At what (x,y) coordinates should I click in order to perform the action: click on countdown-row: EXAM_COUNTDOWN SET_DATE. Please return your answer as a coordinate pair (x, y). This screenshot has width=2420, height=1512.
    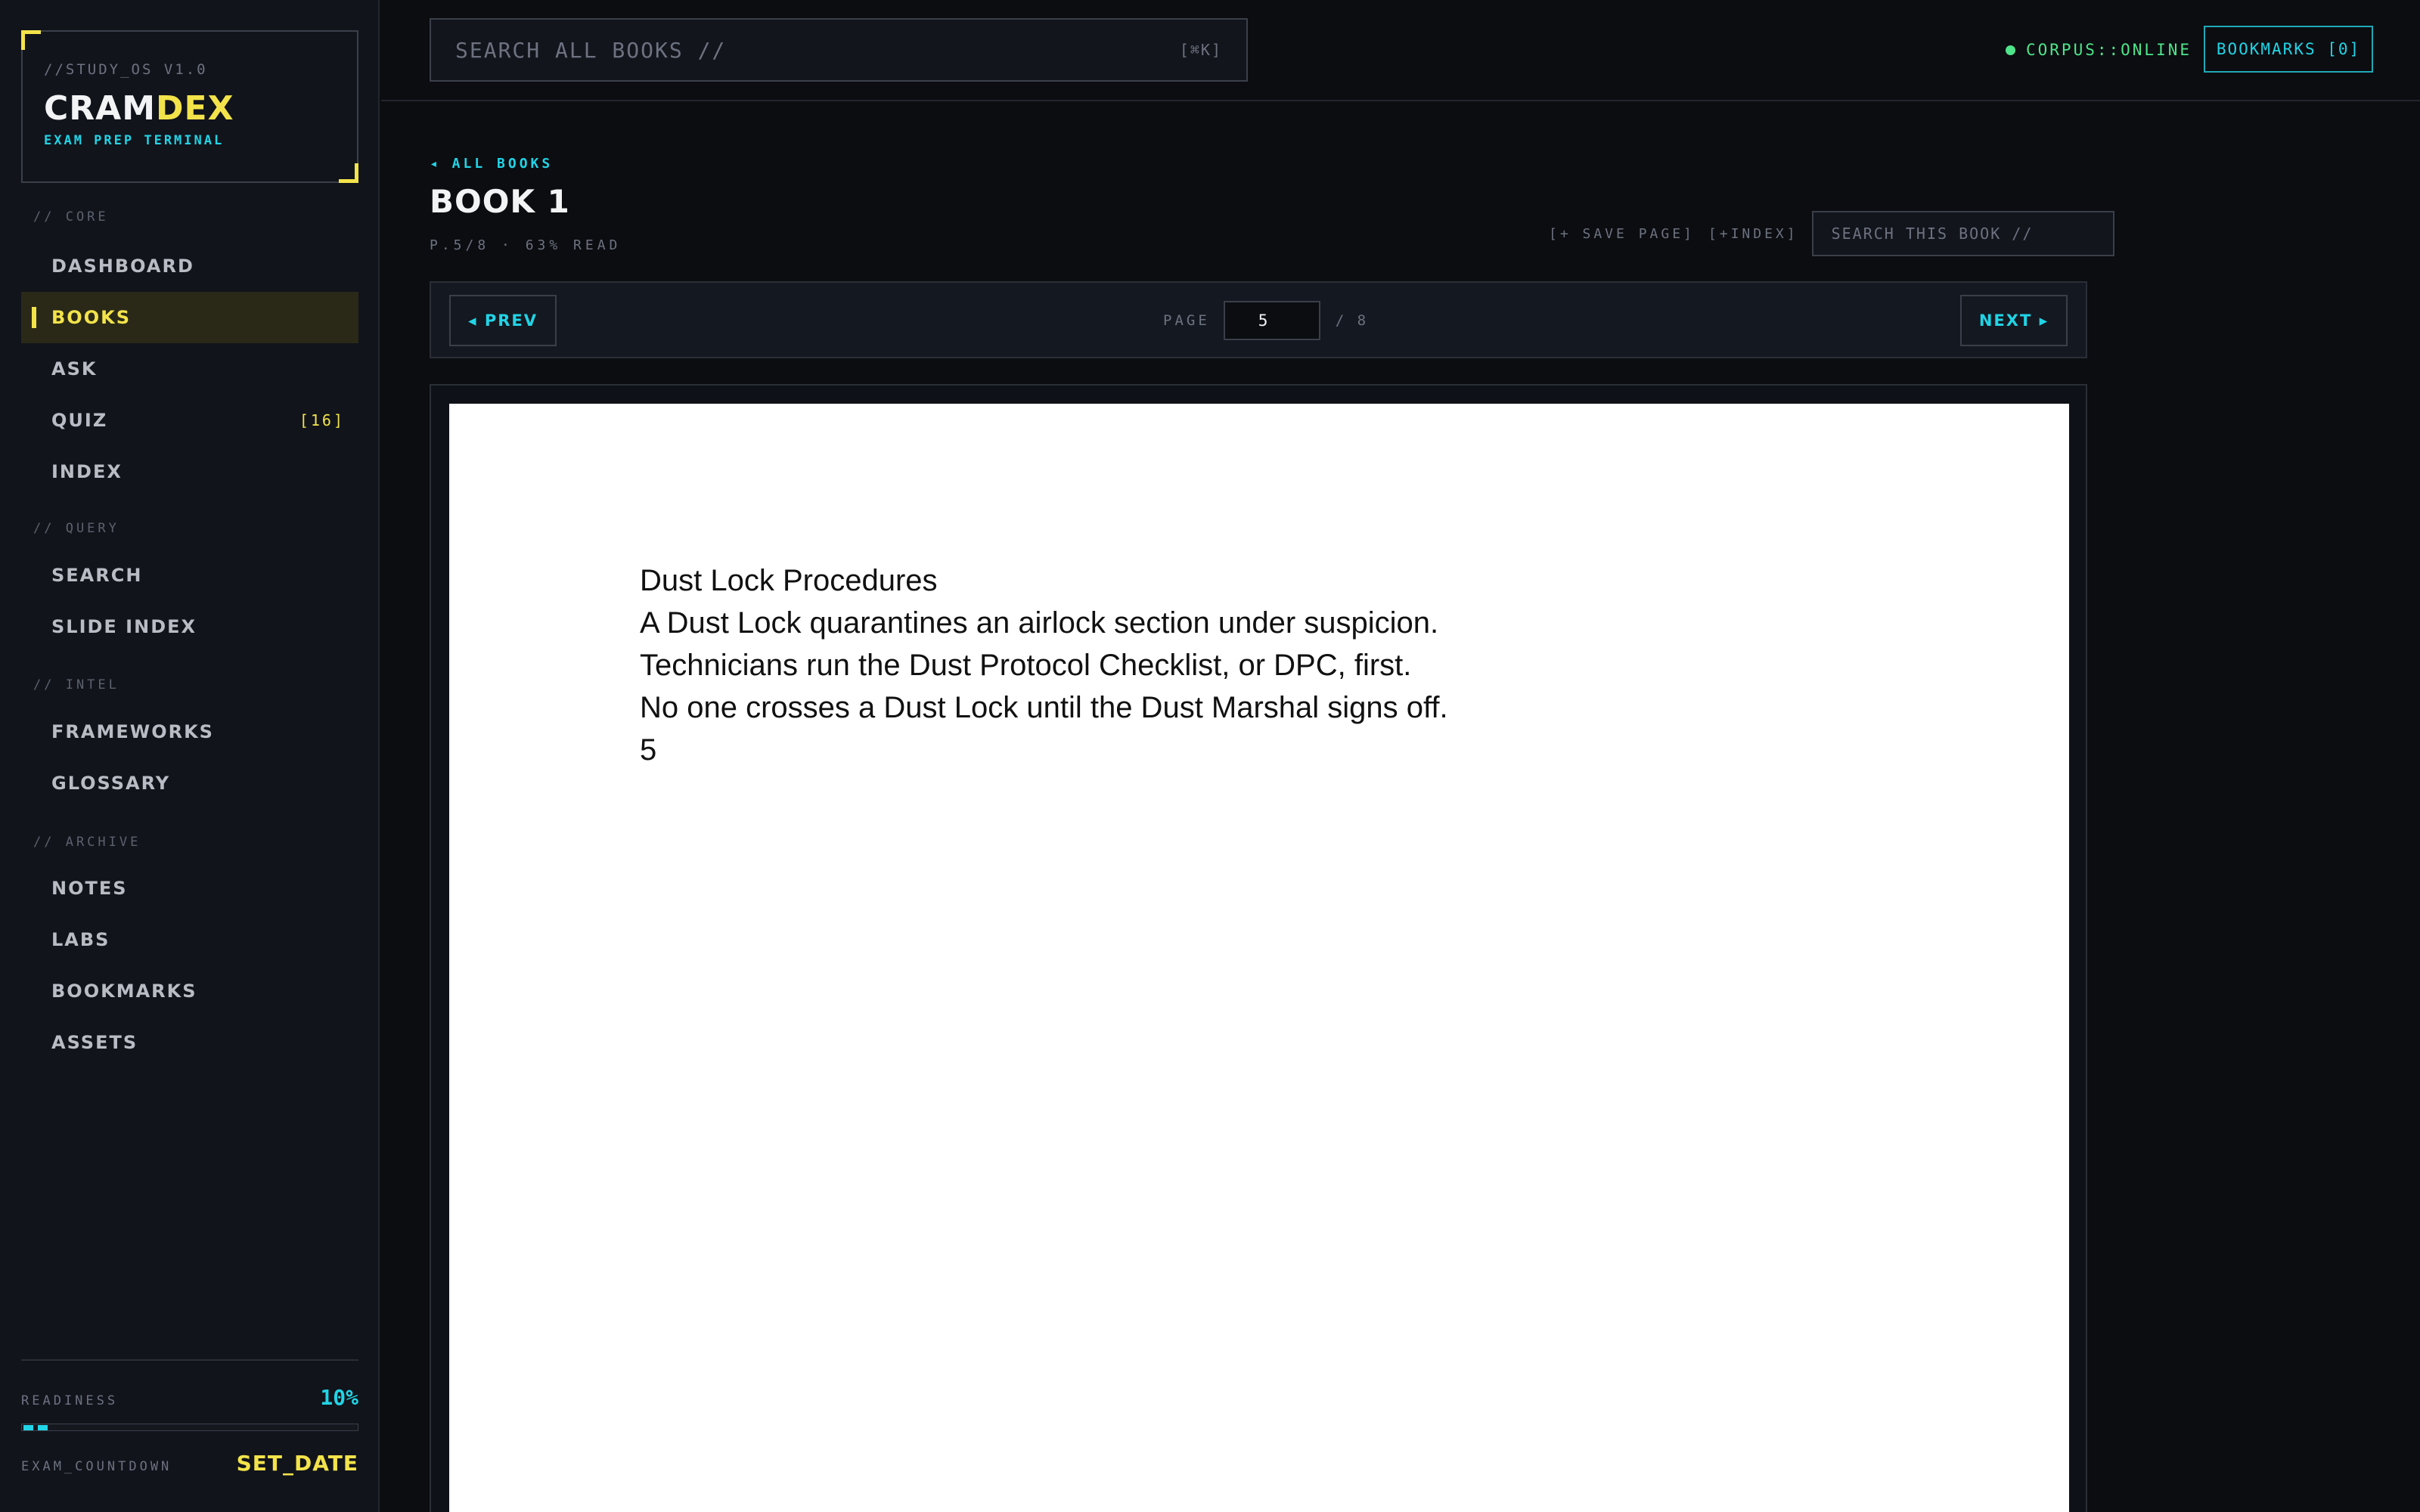
    Looking at the image, I should click on (189, 1463).